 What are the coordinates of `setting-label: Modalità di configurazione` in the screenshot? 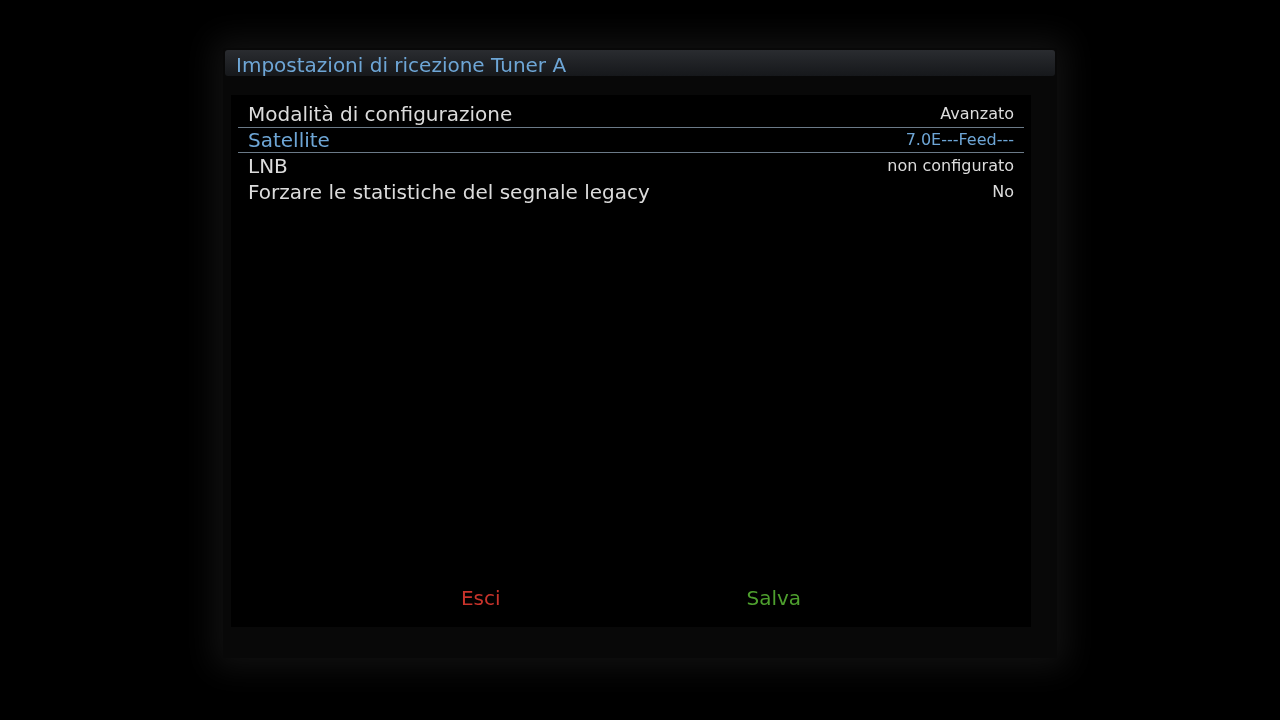 It's located at (380, 114).